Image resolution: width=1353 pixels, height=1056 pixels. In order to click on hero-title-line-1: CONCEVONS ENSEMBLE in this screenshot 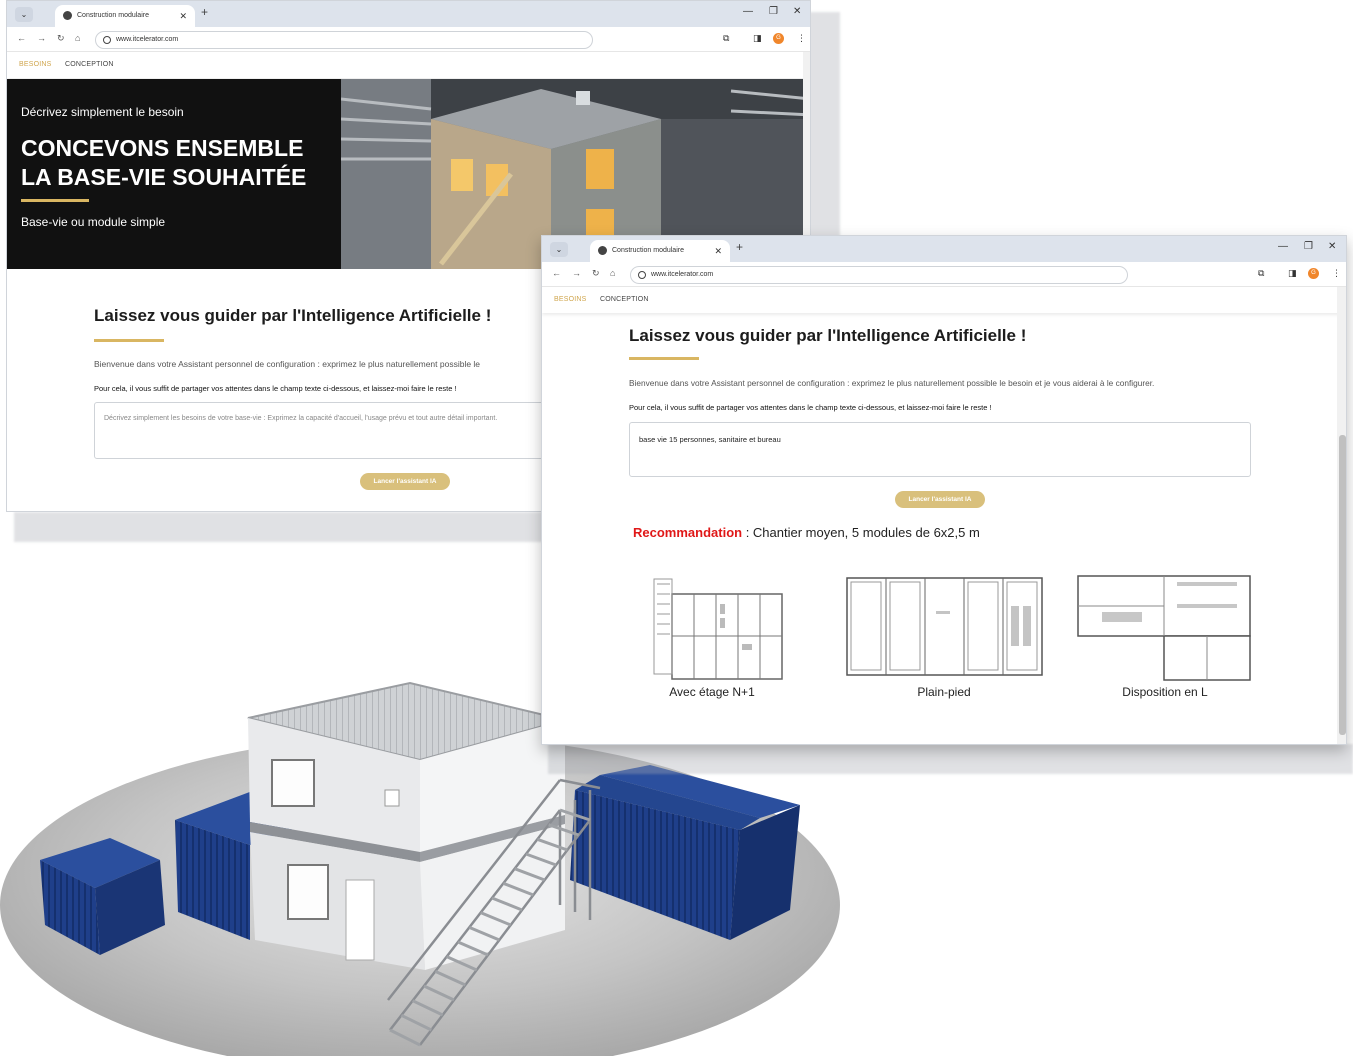, I will do `click(162, 148)`.